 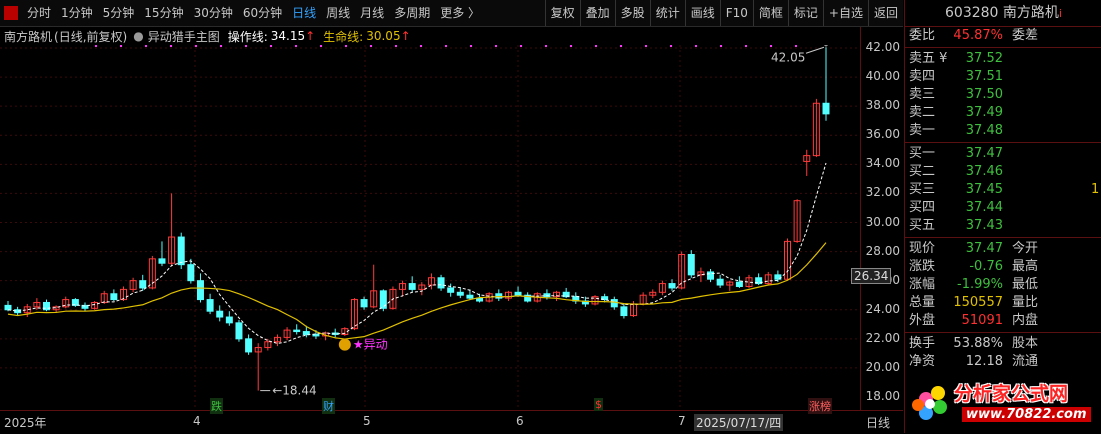 I want to click on toolbar-button-9: 返回, so click(x=885, y=13).